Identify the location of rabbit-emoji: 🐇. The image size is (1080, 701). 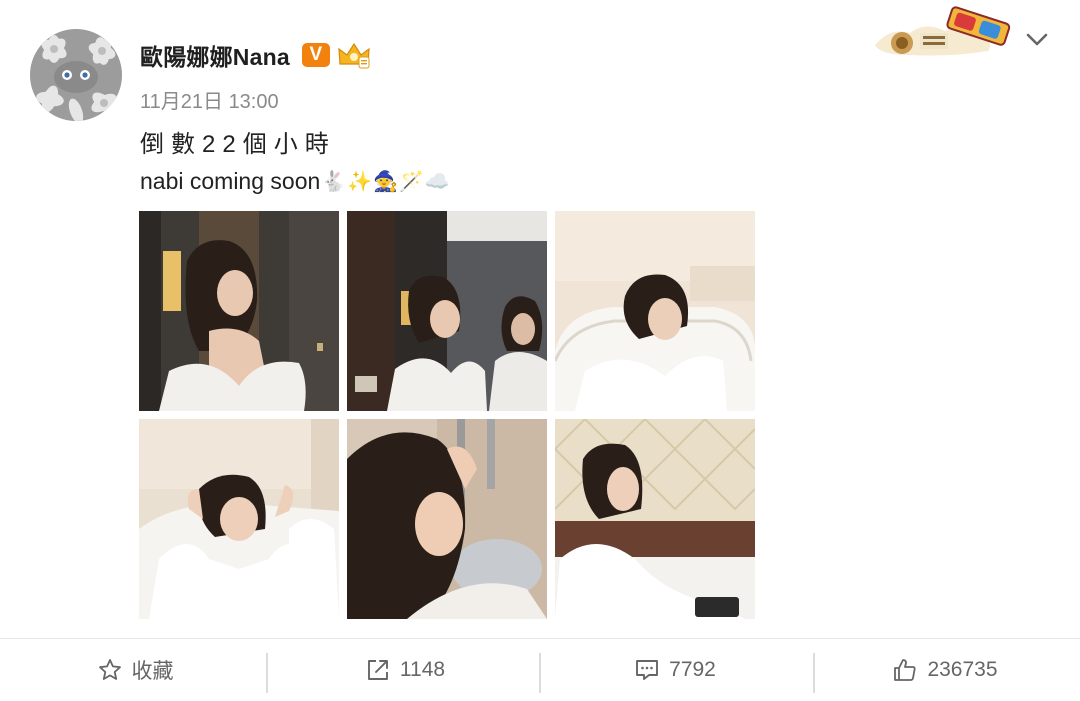
(334, 182).